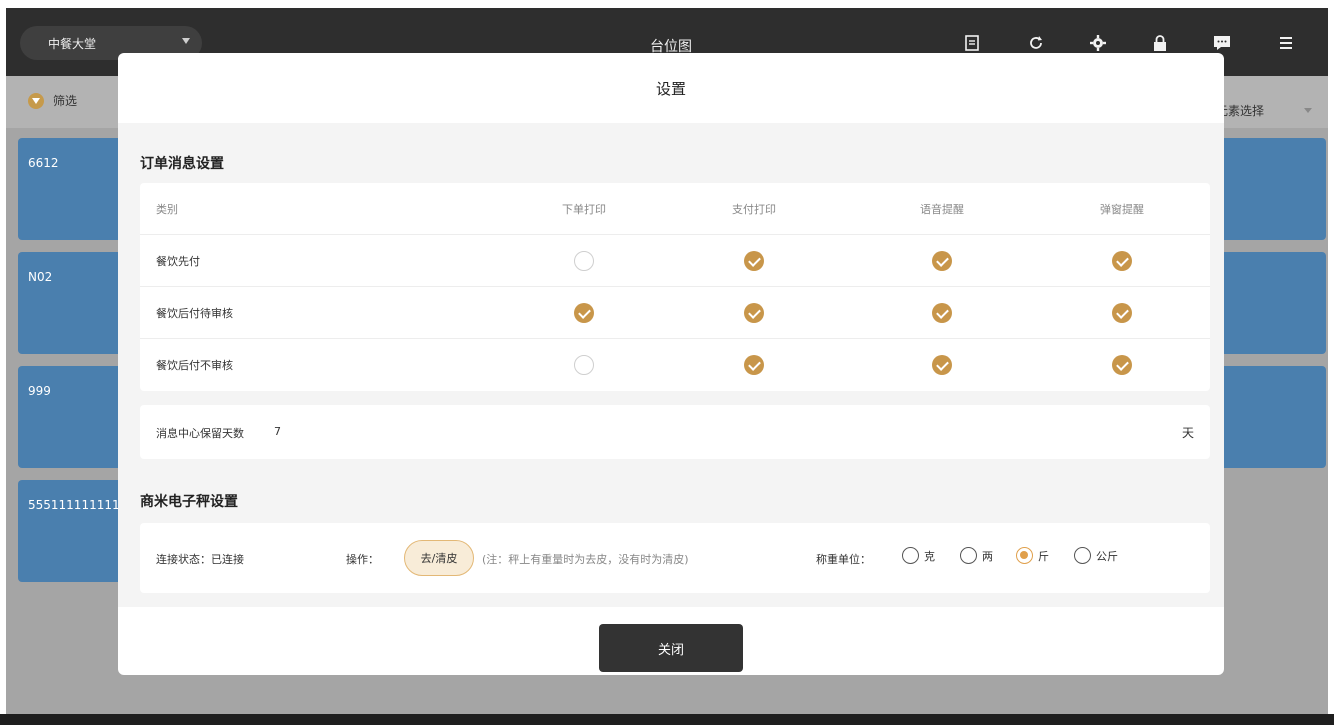 This screenshot has width=1334, height=725. I want to click on radio-unit-jin: 斤, so click(1032, 555).